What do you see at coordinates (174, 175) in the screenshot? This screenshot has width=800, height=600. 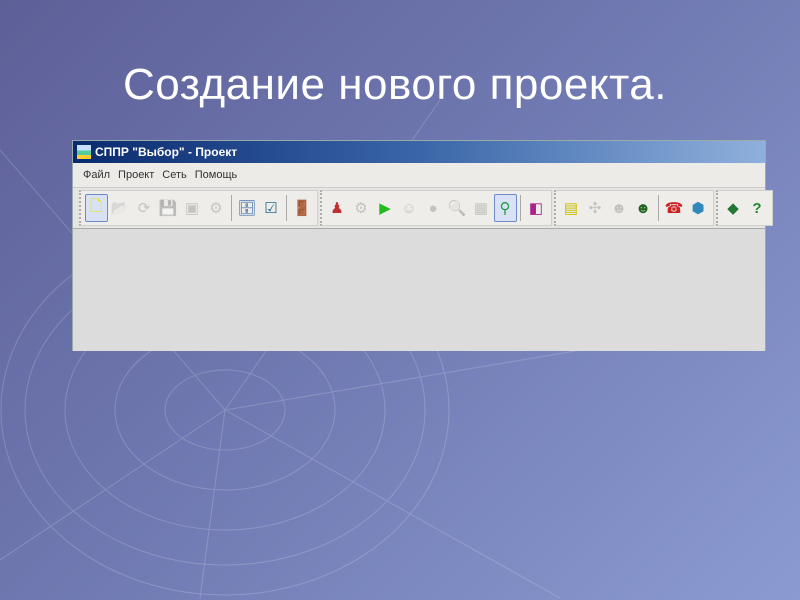 I see `menu-network: Сеть` at bounding box center [174, 175].